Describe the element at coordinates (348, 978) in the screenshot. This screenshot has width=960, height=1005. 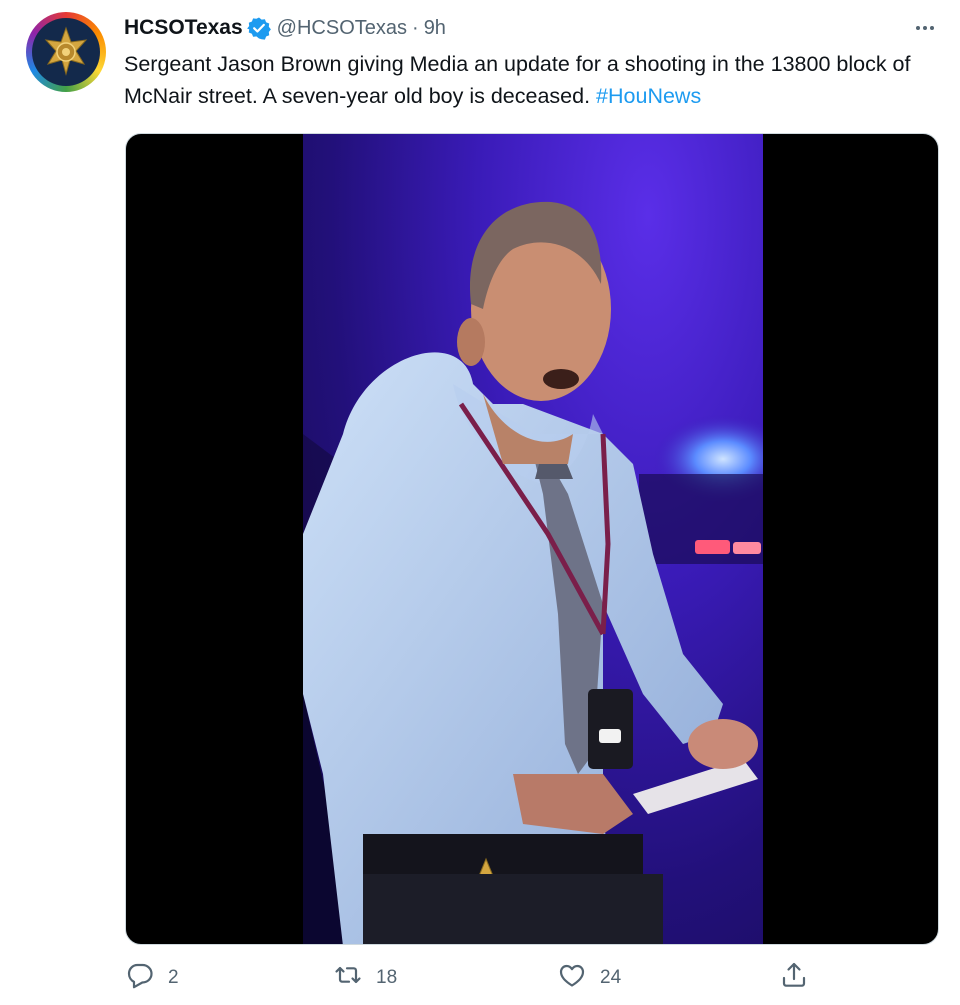
I see `retweet-icon` at that location.